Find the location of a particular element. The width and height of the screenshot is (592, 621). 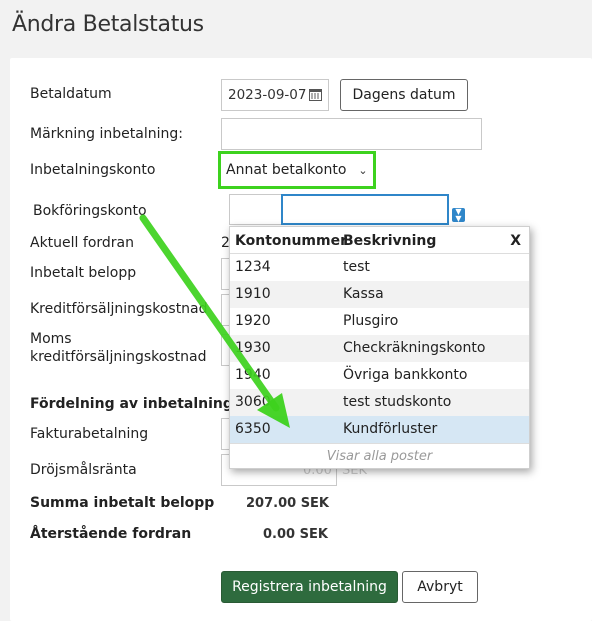

arrow-head is located at coordinates (273, 410).